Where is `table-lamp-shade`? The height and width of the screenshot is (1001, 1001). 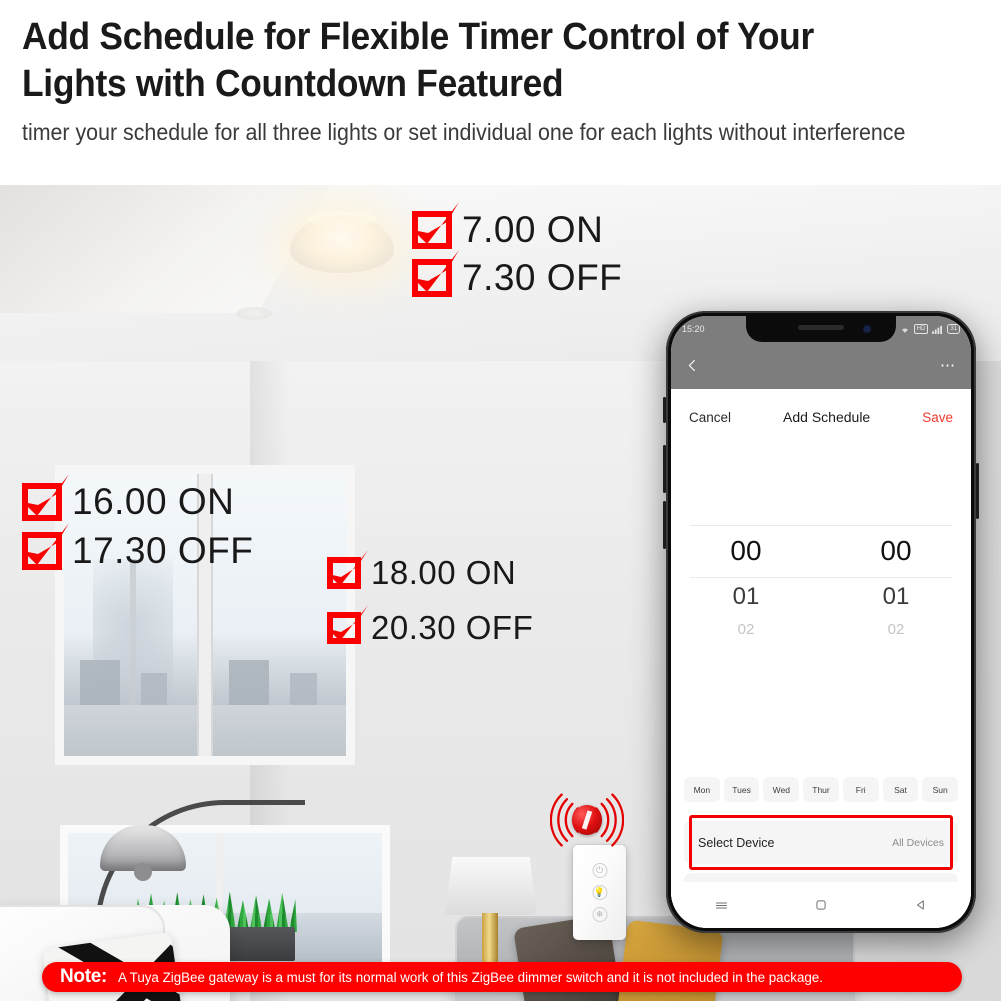
table-lamp-shade is located at coordinates (491, 886).